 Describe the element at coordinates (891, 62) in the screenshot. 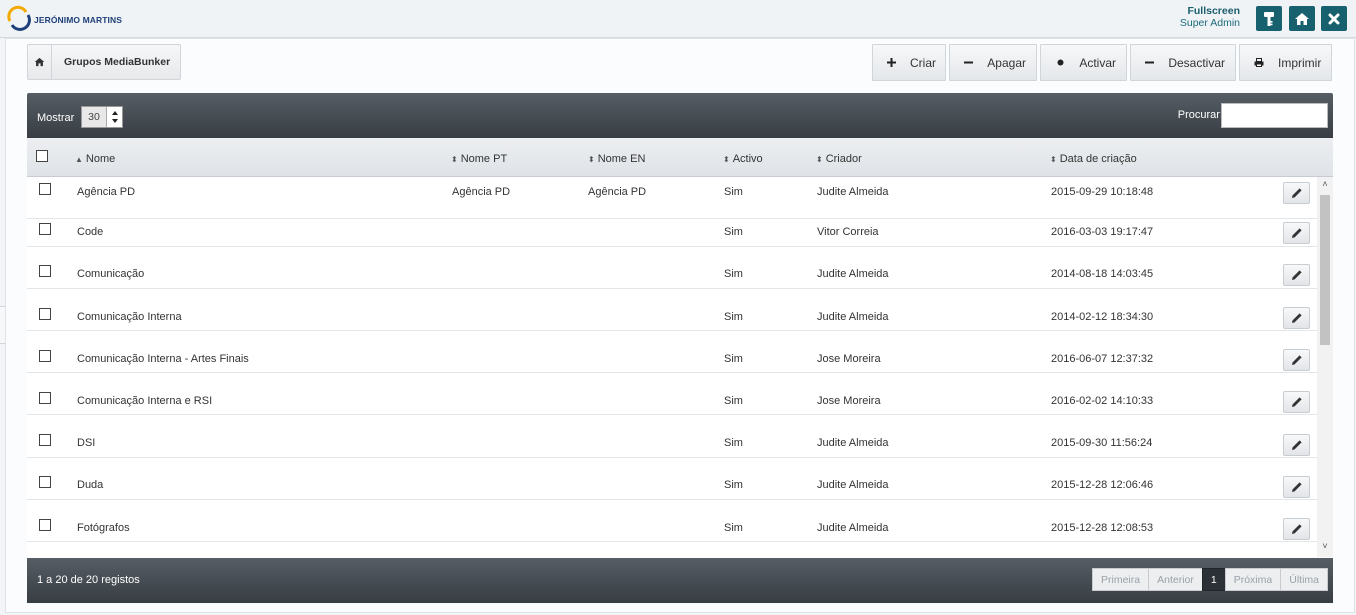

I see `plus-icon` at that location.